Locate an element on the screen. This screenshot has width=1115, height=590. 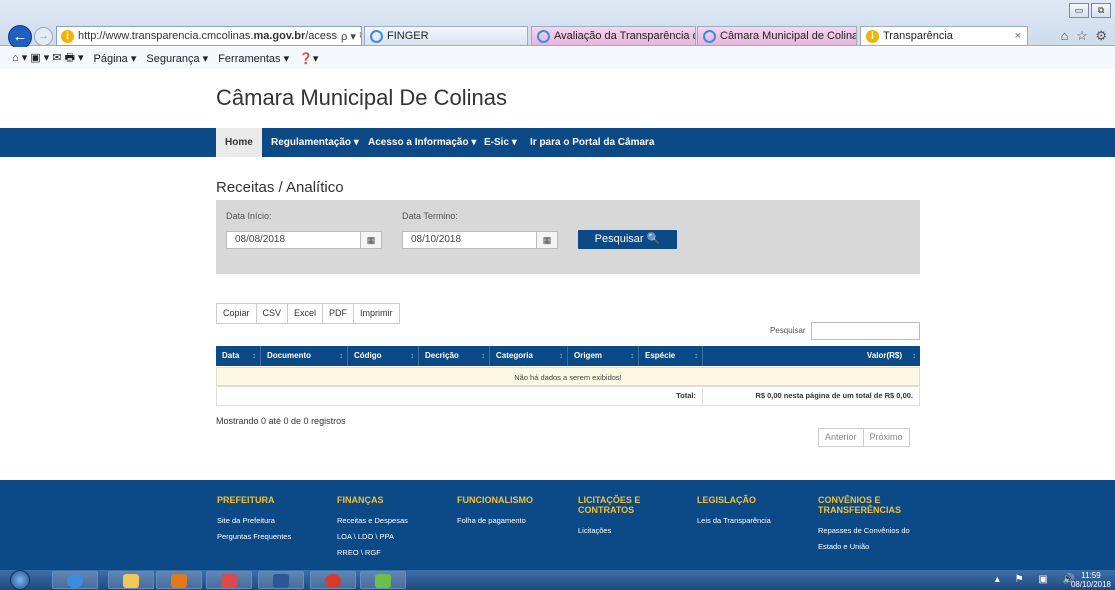
close-tab-icon: × is located at coordinates (1021, 36).